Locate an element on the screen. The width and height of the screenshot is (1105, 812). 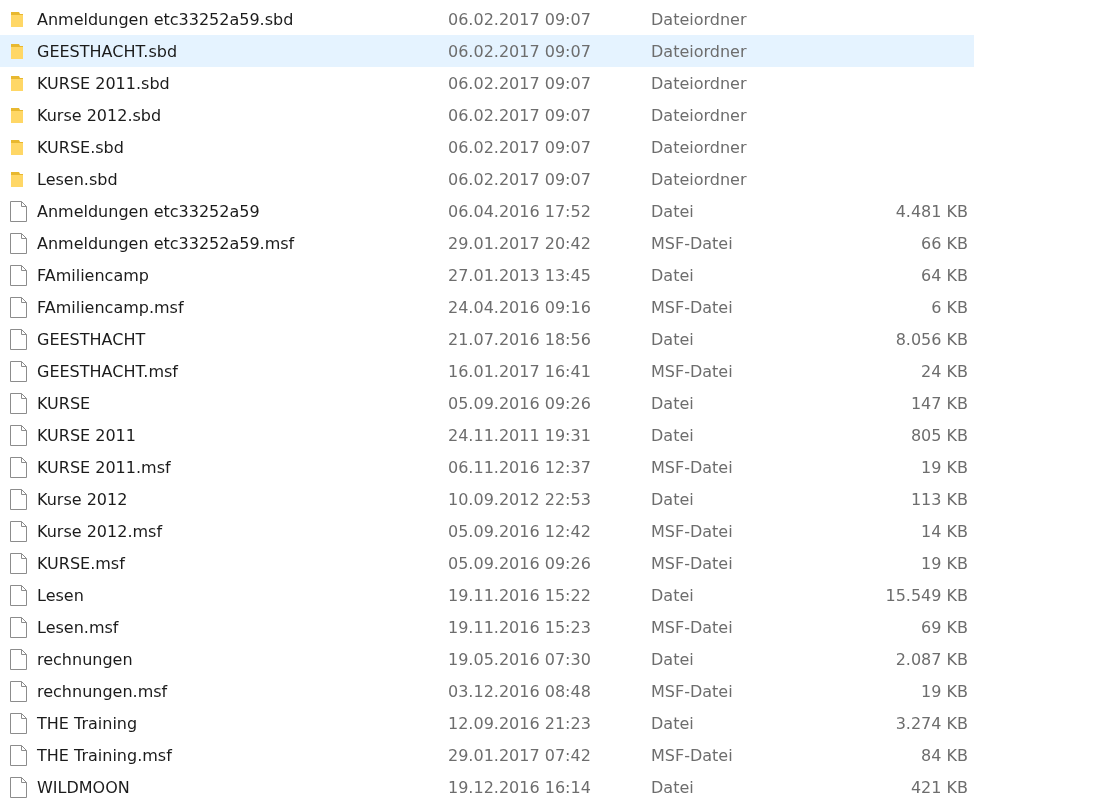
file-name: Anmeldungen etc33252a59 is located at coordinates (149, 211).